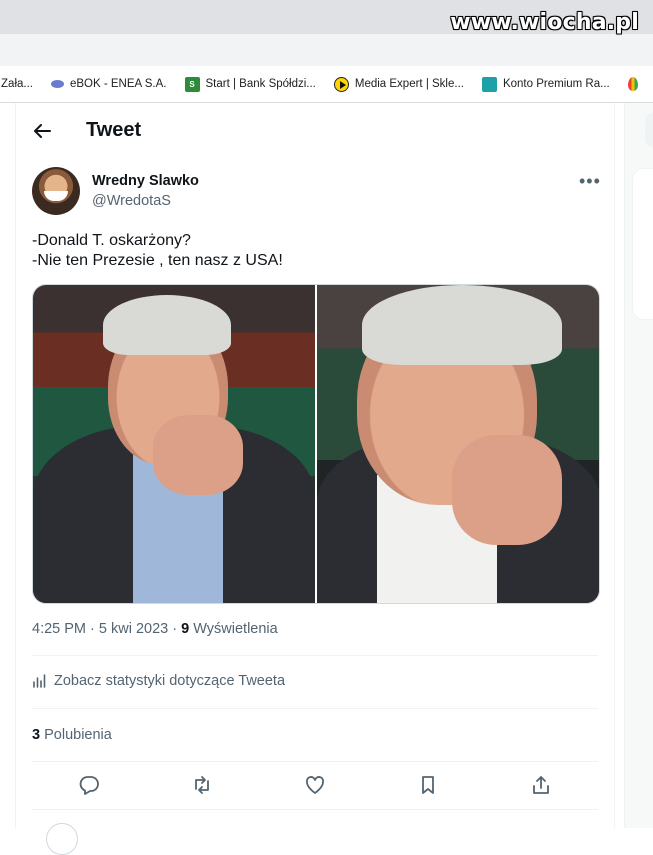 This screenshot has height=855, width=653. Describe the element at coordinates (131, 201) in the screenshot. I see `author-handle: @WredotaS` at that location.